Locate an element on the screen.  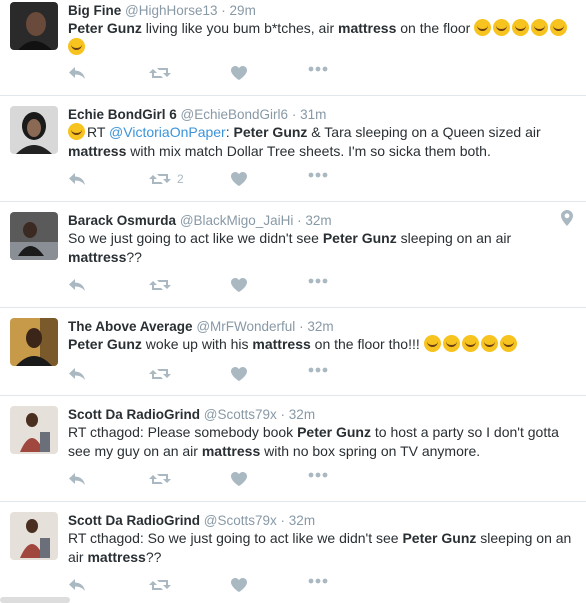
tweet-header: Barack Osmurda @BlackMigo_JaiHi · 32m is located at coordinates (200, 221).